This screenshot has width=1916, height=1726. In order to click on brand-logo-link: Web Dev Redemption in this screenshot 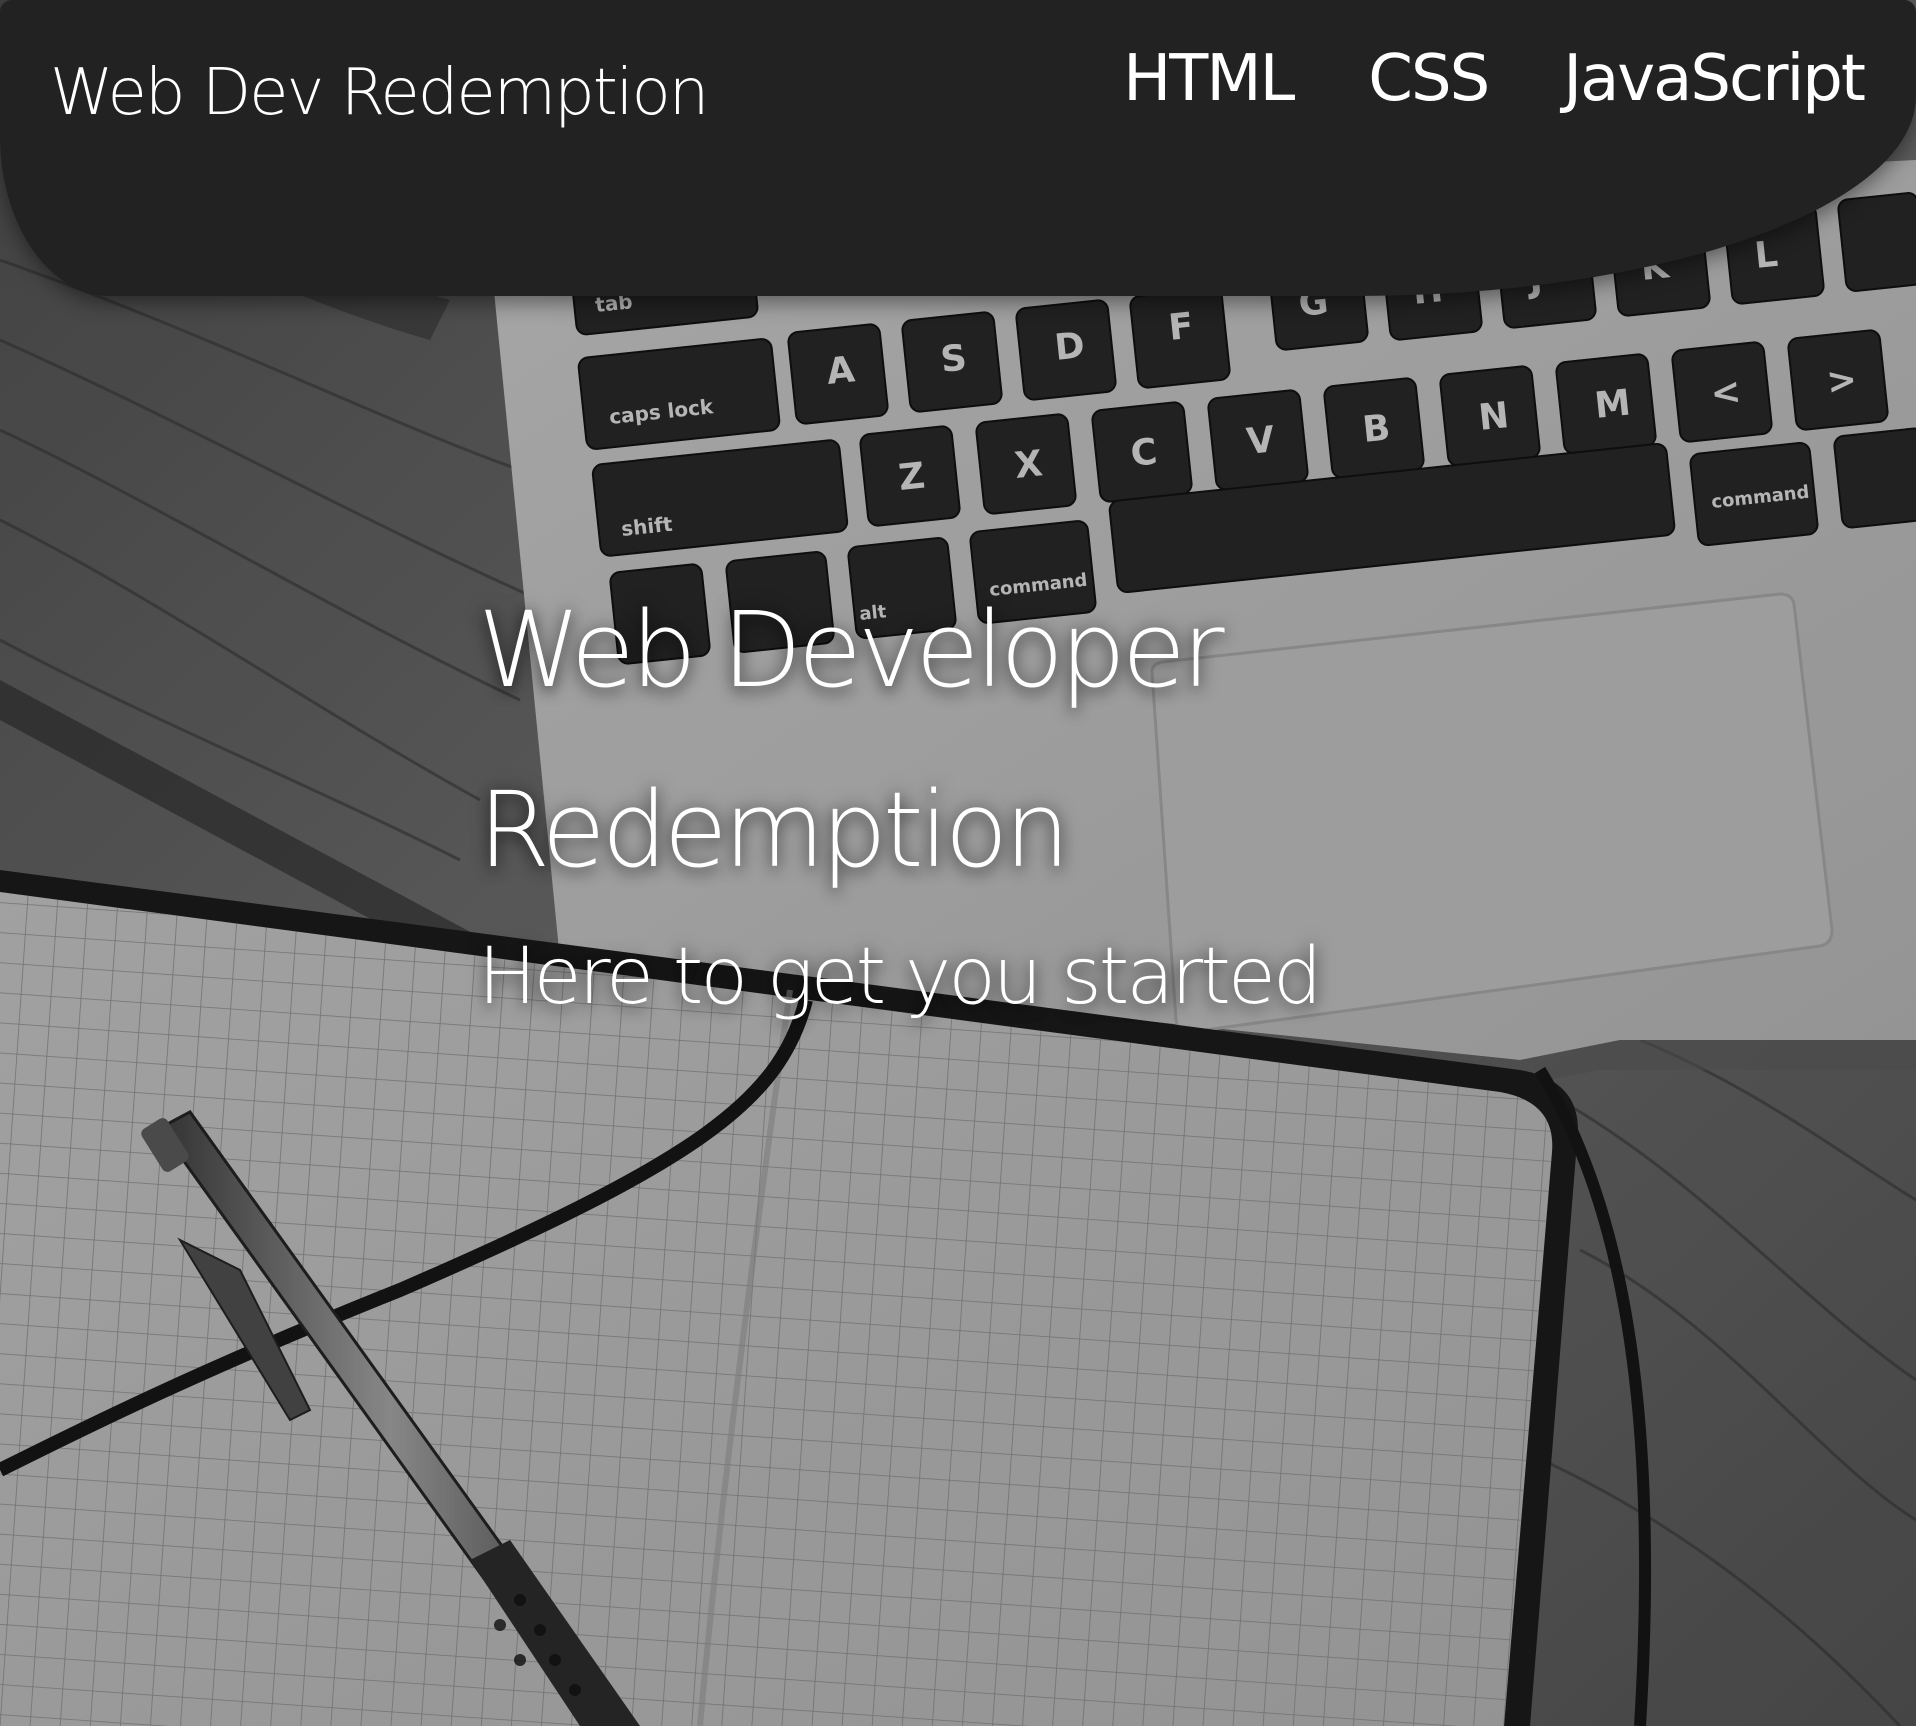, I will do `click(379, 93)`.